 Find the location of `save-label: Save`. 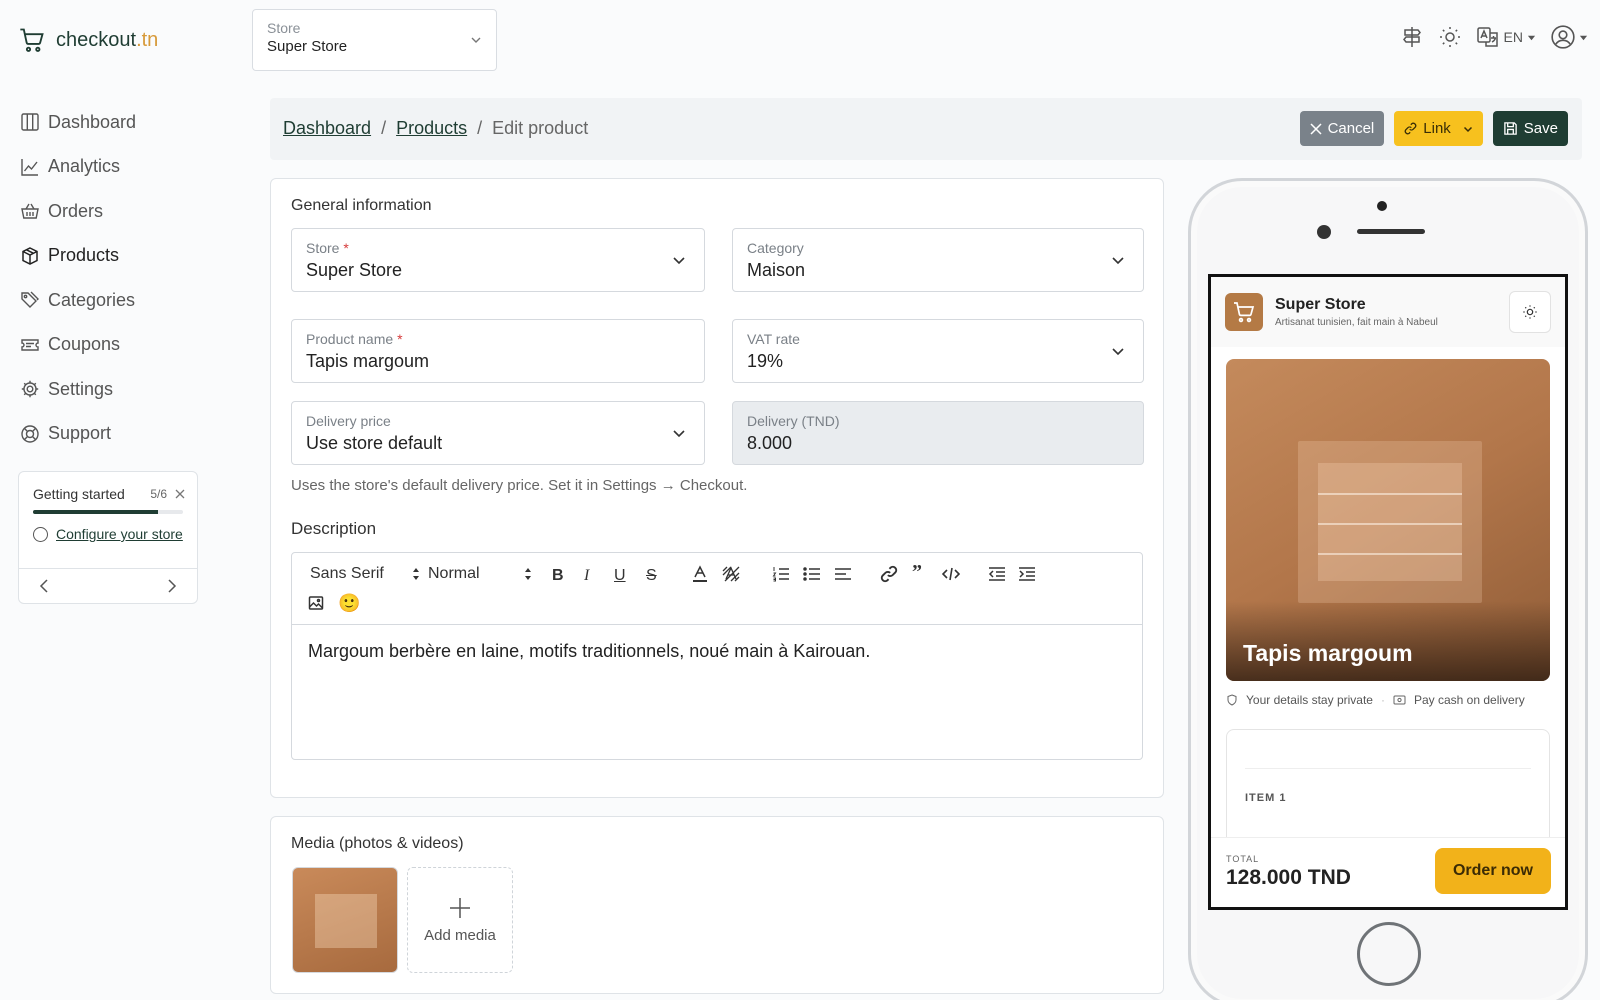

save-label: Save is located at coordinates (1540, 128).